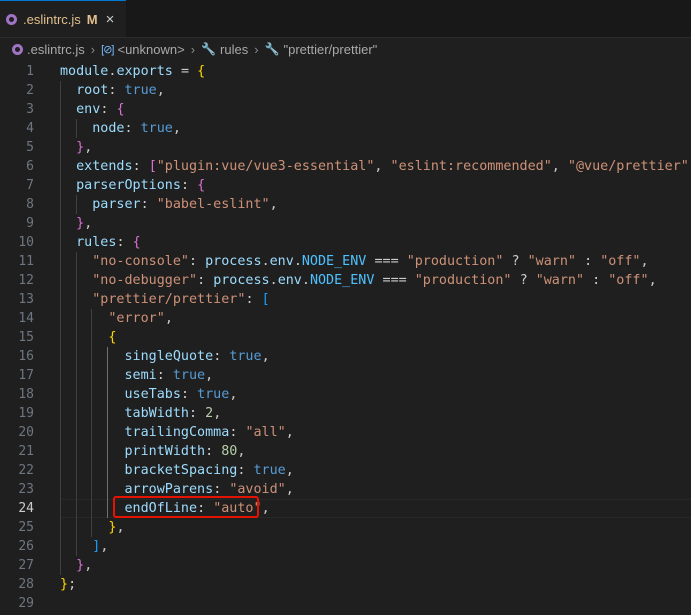 This screenshot has height=615, width=691. I want to click on line-number: 14, so click(26, 318).